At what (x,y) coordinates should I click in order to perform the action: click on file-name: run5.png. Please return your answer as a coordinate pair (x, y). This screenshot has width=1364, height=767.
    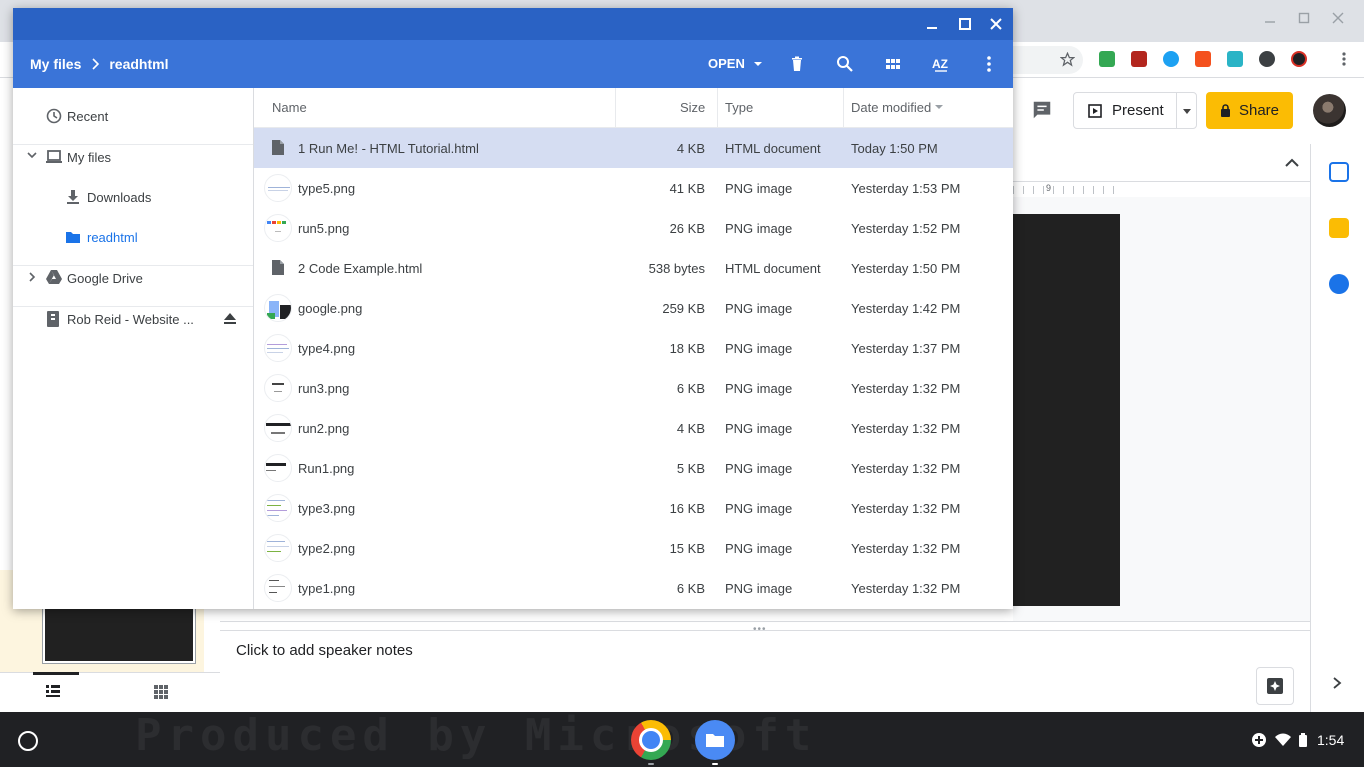
    Looking at the image, I should click on (324, 228).